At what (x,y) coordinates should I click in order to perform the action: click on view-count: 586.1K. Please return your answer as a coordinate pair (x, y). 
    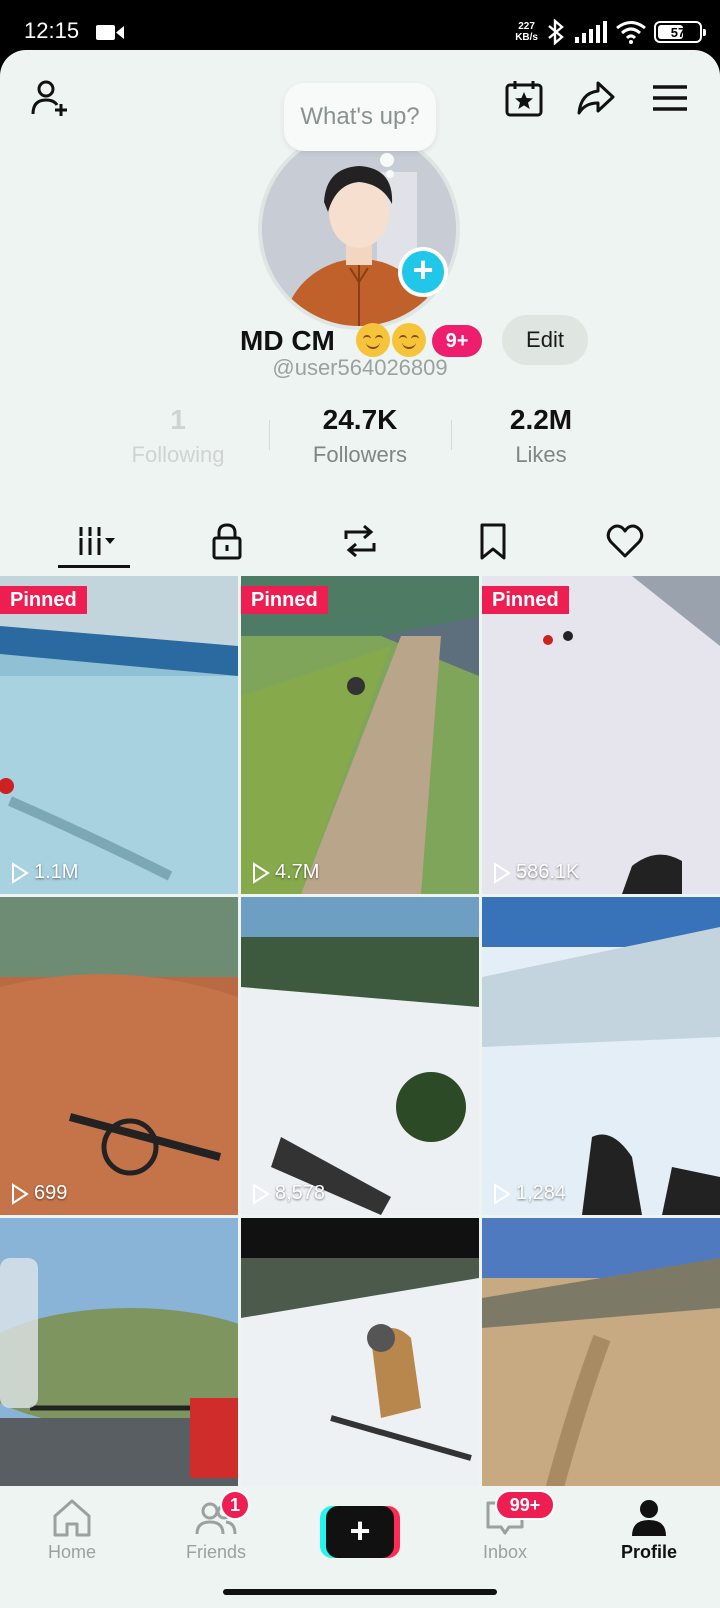
    Looking at the image, I should click on (535, 872).